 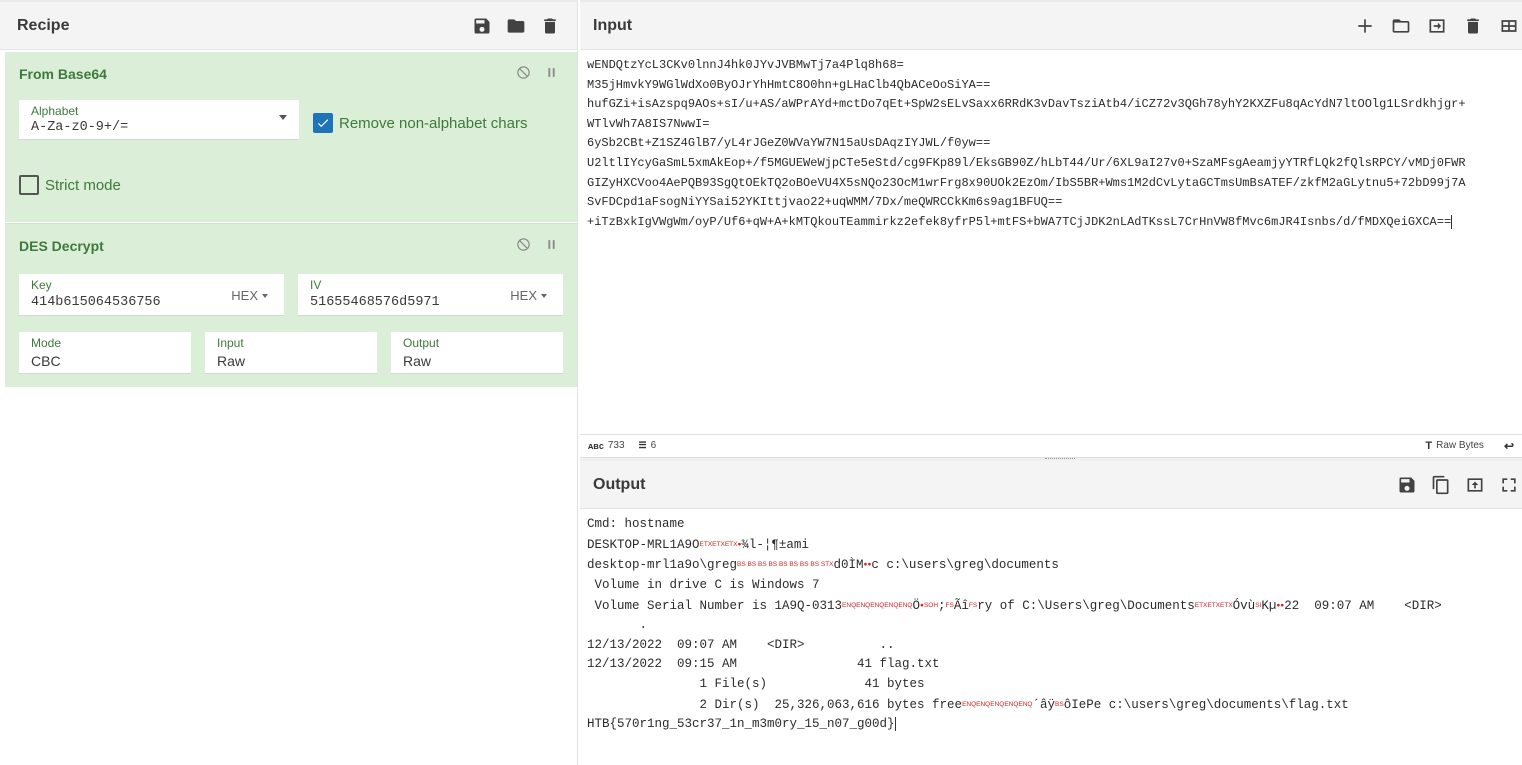 I want to click on replace-input-with-output-icon, so click(x=1475, y=485).